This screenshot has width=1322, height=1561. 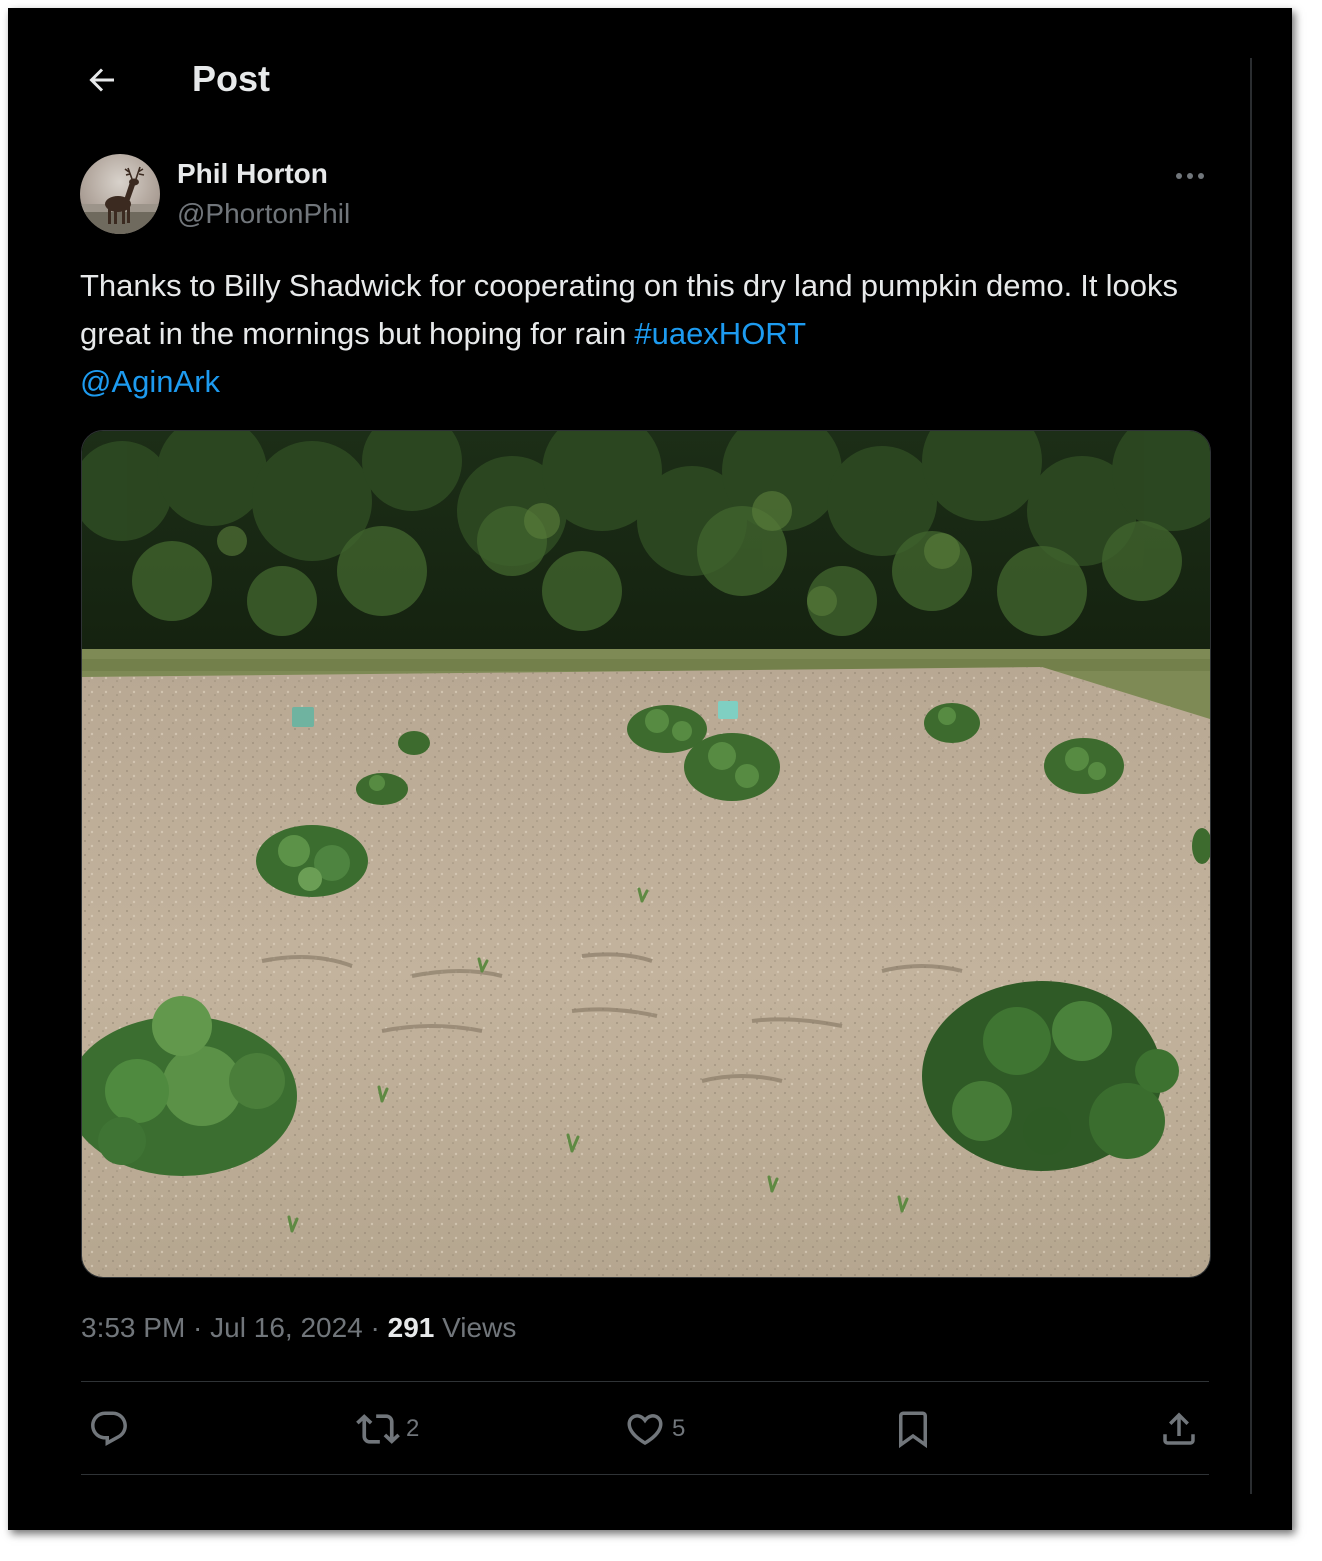 What do you see at coordinates (109, 1428) in the screenshot?
I see `reply-icon` at bounding box center [109, 1428].